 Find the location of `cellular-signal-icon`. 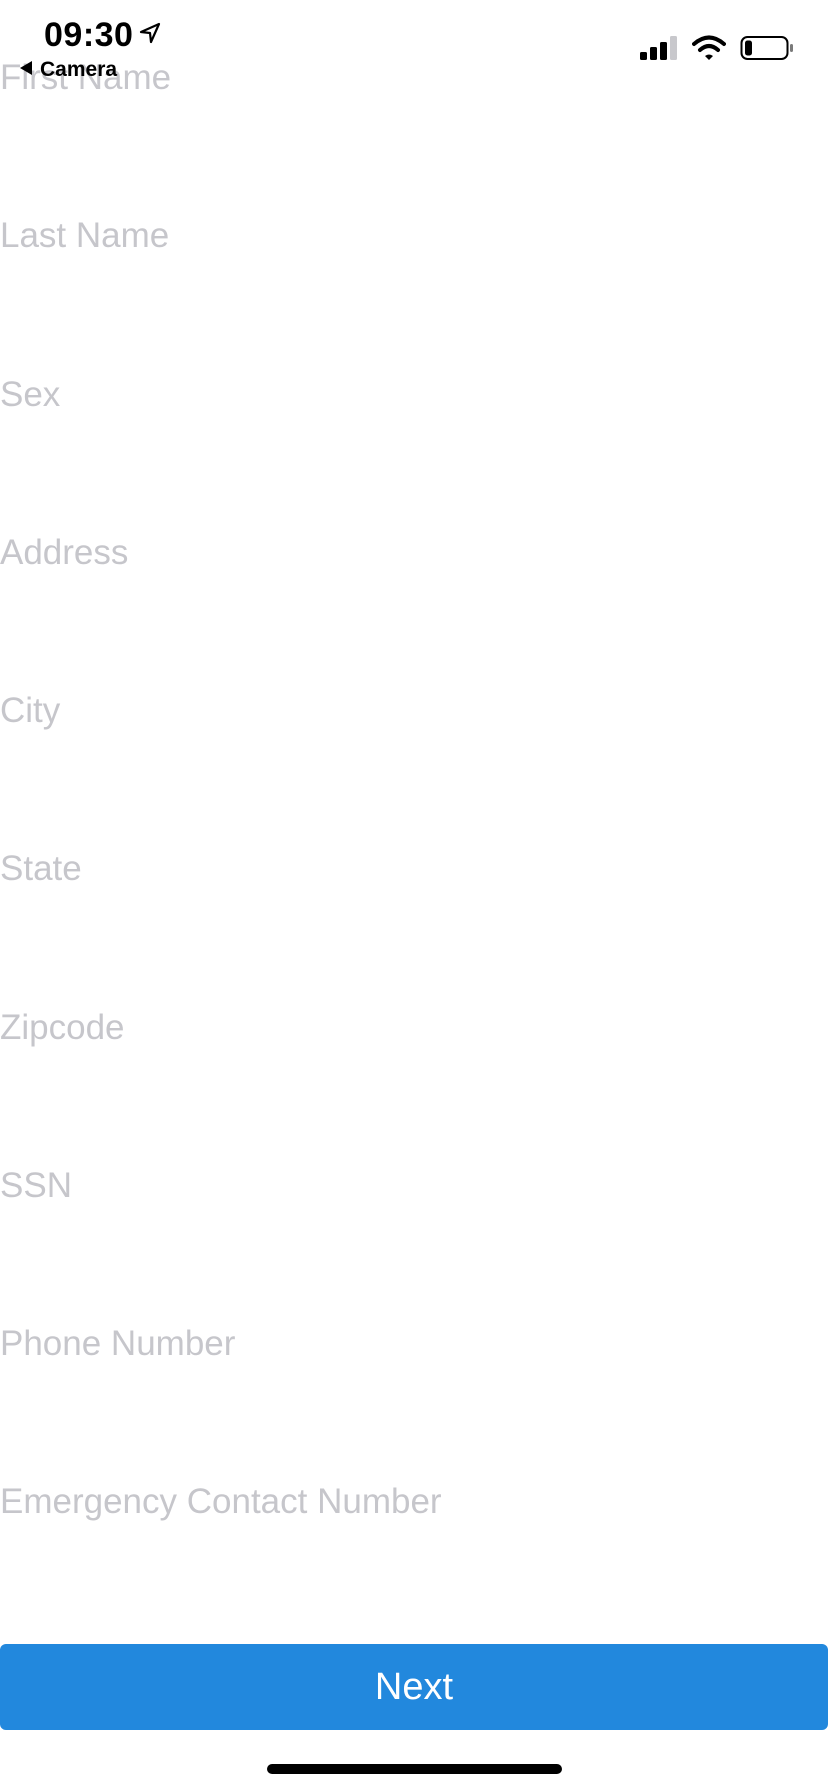

cellular-signal-icon is located at coordinates (659, 50).